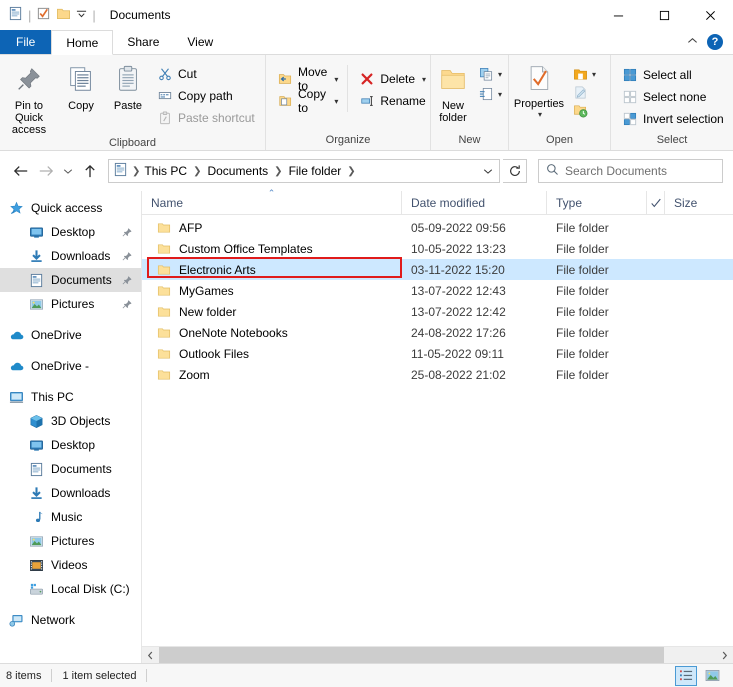  I want to click on sidebar-item-music: Music, so click(70, 517).